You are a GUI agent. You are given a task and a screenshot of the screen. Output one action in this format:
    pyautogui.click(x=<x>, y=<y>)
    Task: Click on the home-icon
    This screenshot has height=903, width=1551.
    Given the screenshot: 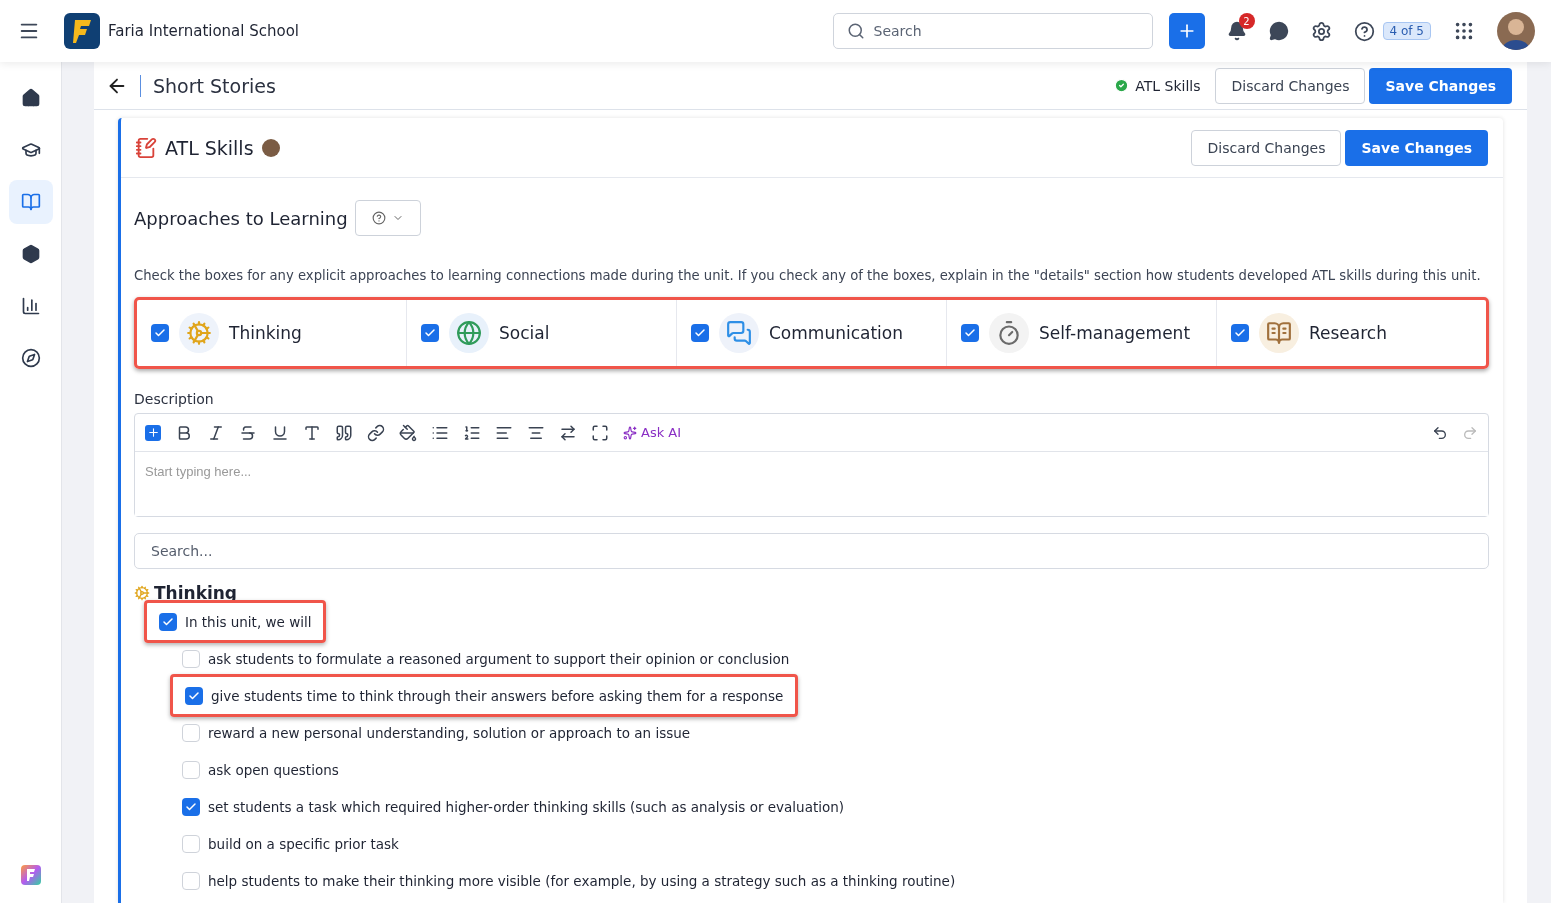 What is the action you would take?
    pyautogui.click(x=30, y=98)
    